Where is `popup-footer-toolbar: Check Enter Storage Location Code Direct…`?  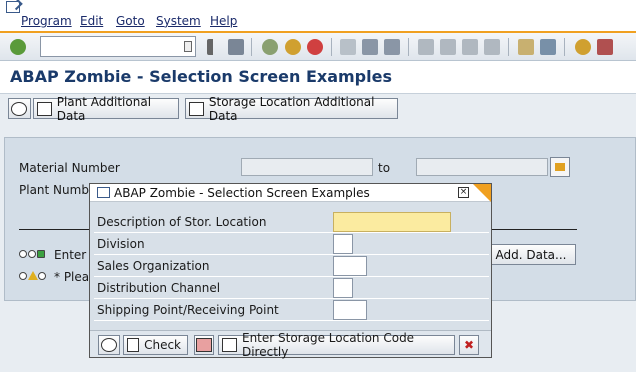 popup-footer-toolbar: Check Enter Storage Location Code Direct… is located at coordinates (290, 344).